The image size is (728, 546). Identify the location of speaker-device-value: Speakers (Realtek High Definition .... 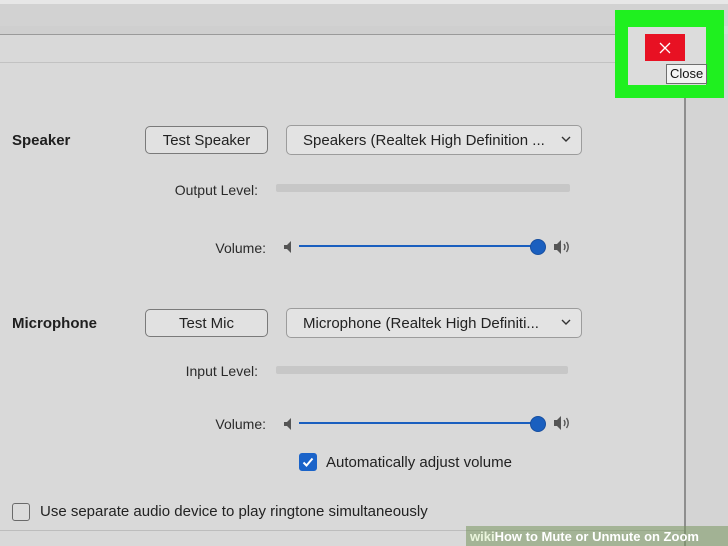
(424, 140).